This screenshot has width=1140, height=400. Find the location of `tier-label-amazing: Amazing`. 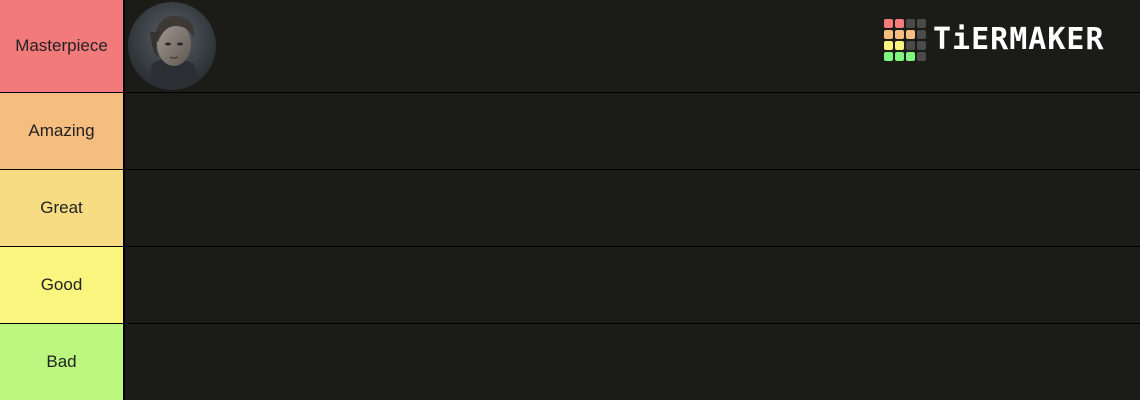

tier-label-amazing: Amazing is located at coordinates (61, 131).